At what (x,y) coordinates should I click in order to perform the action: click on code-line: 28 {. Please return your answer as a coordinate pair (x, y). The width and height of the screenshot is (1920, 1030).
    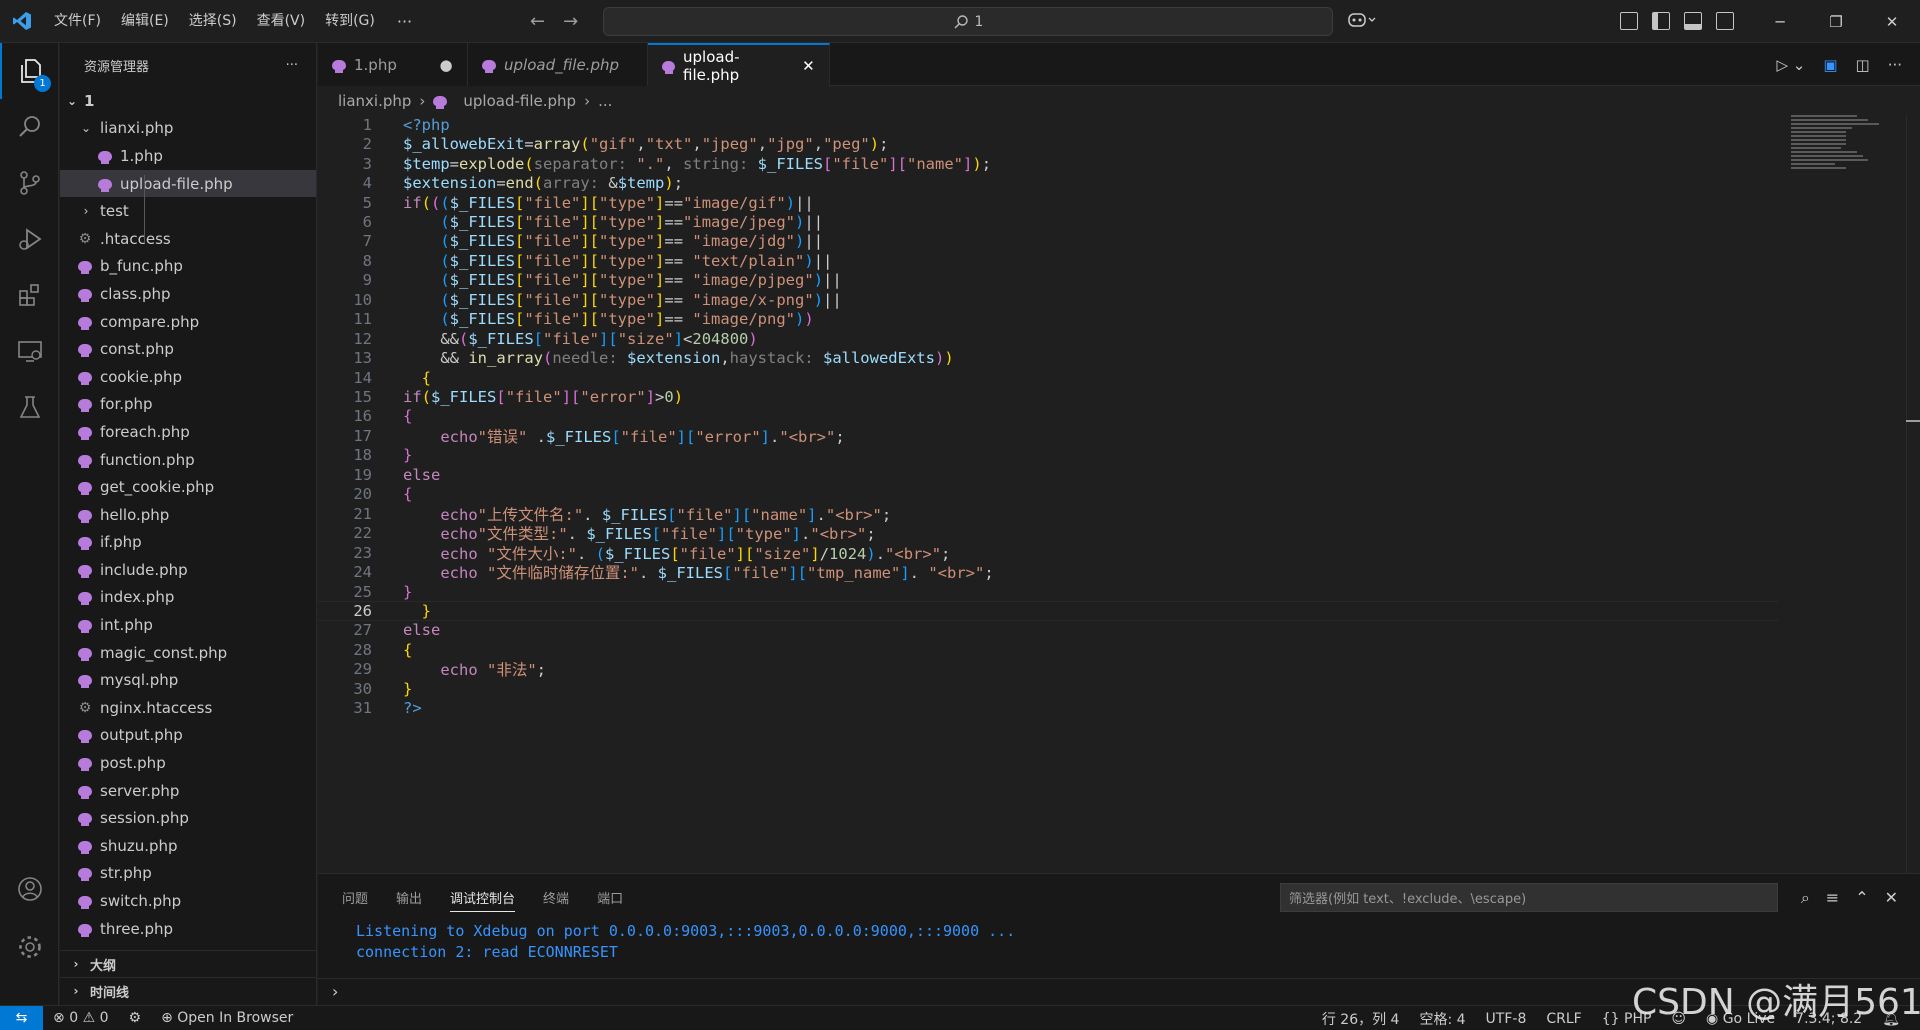
    Looking at the image, I should click on (1048, 649).